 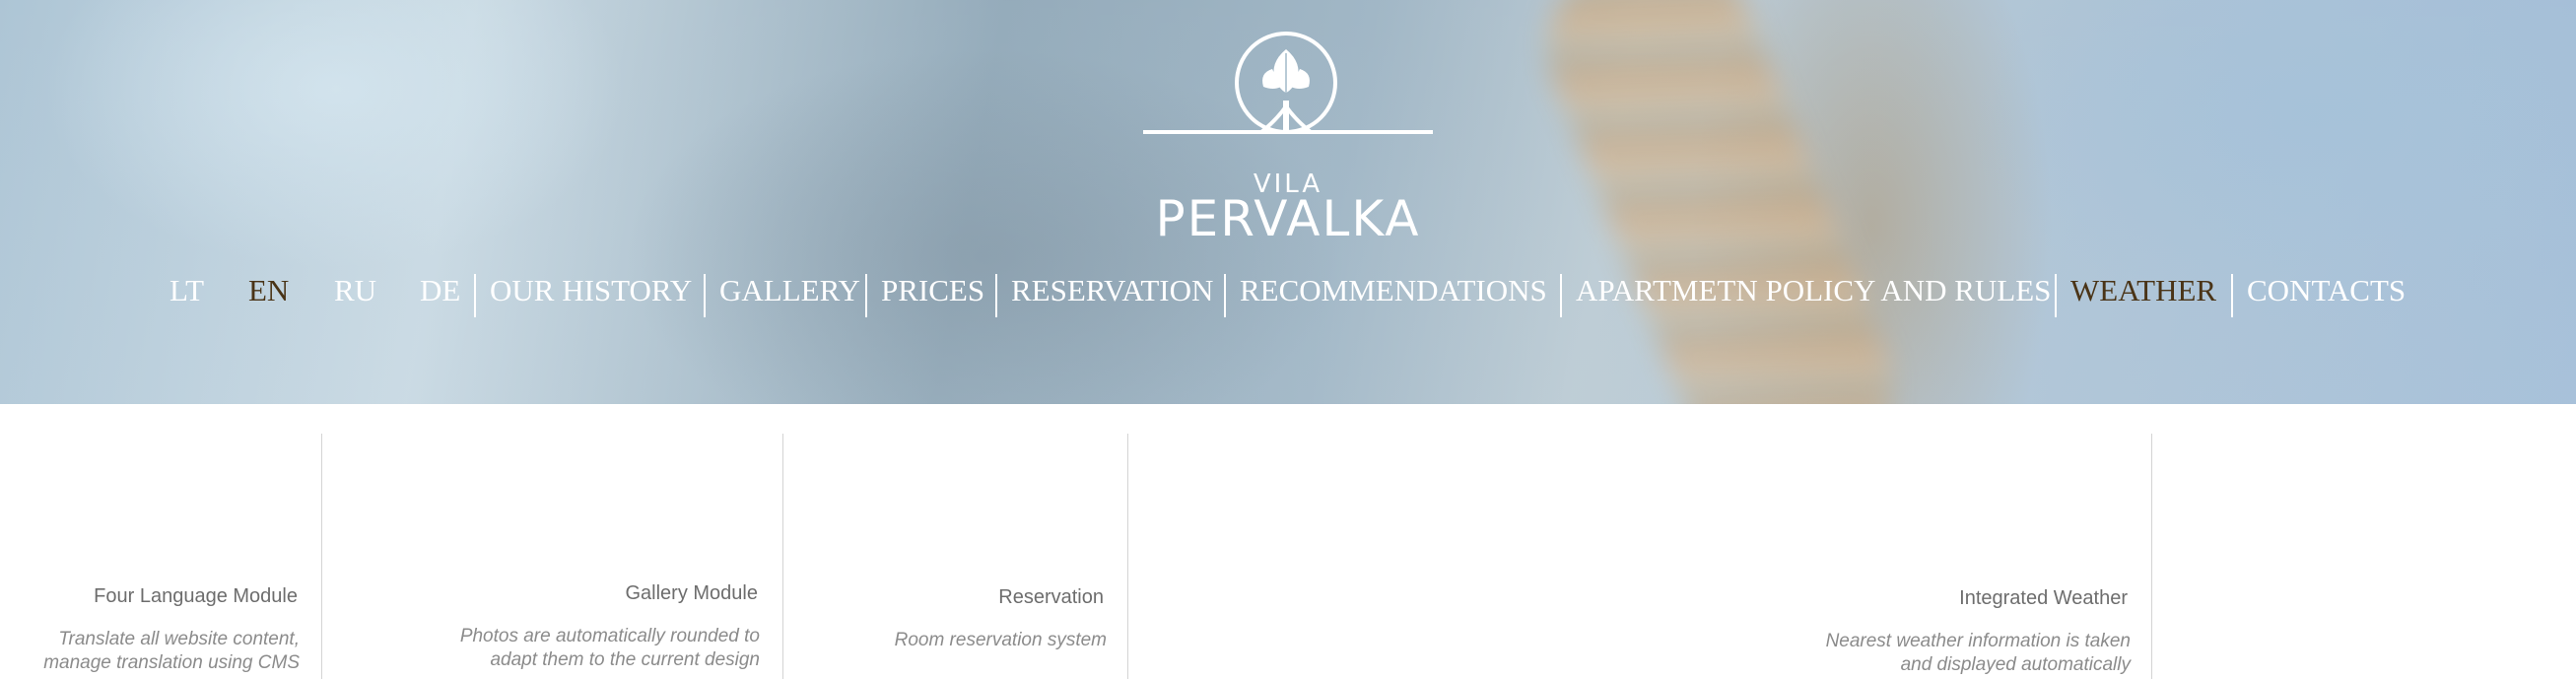 I want to click on language-ru: RU, so click(x=355, y=294).